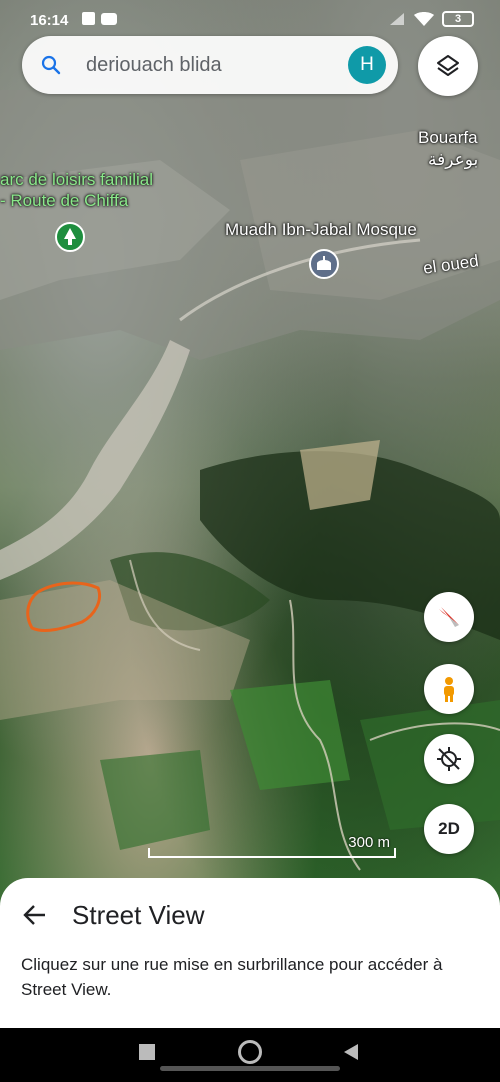  I want to click on search-bar: deriouach blida H, so click(210, 65).